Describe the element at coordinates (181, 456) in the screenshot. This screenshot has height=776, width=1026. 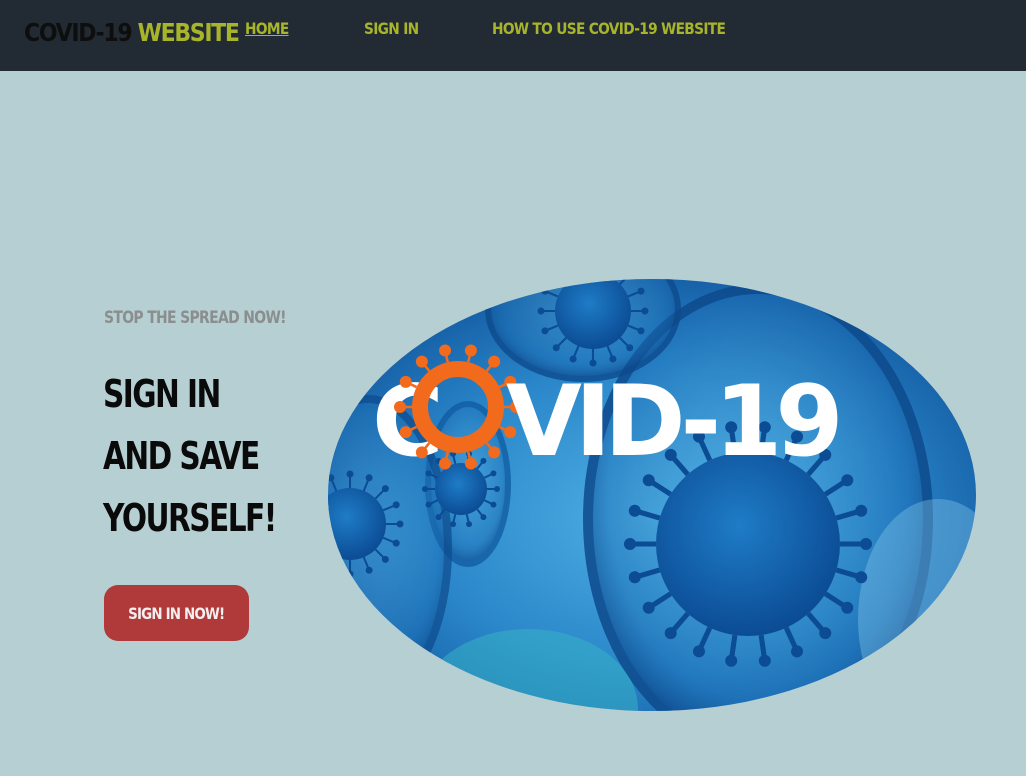
I see `headline-line-2: AND SAVE` at that location.